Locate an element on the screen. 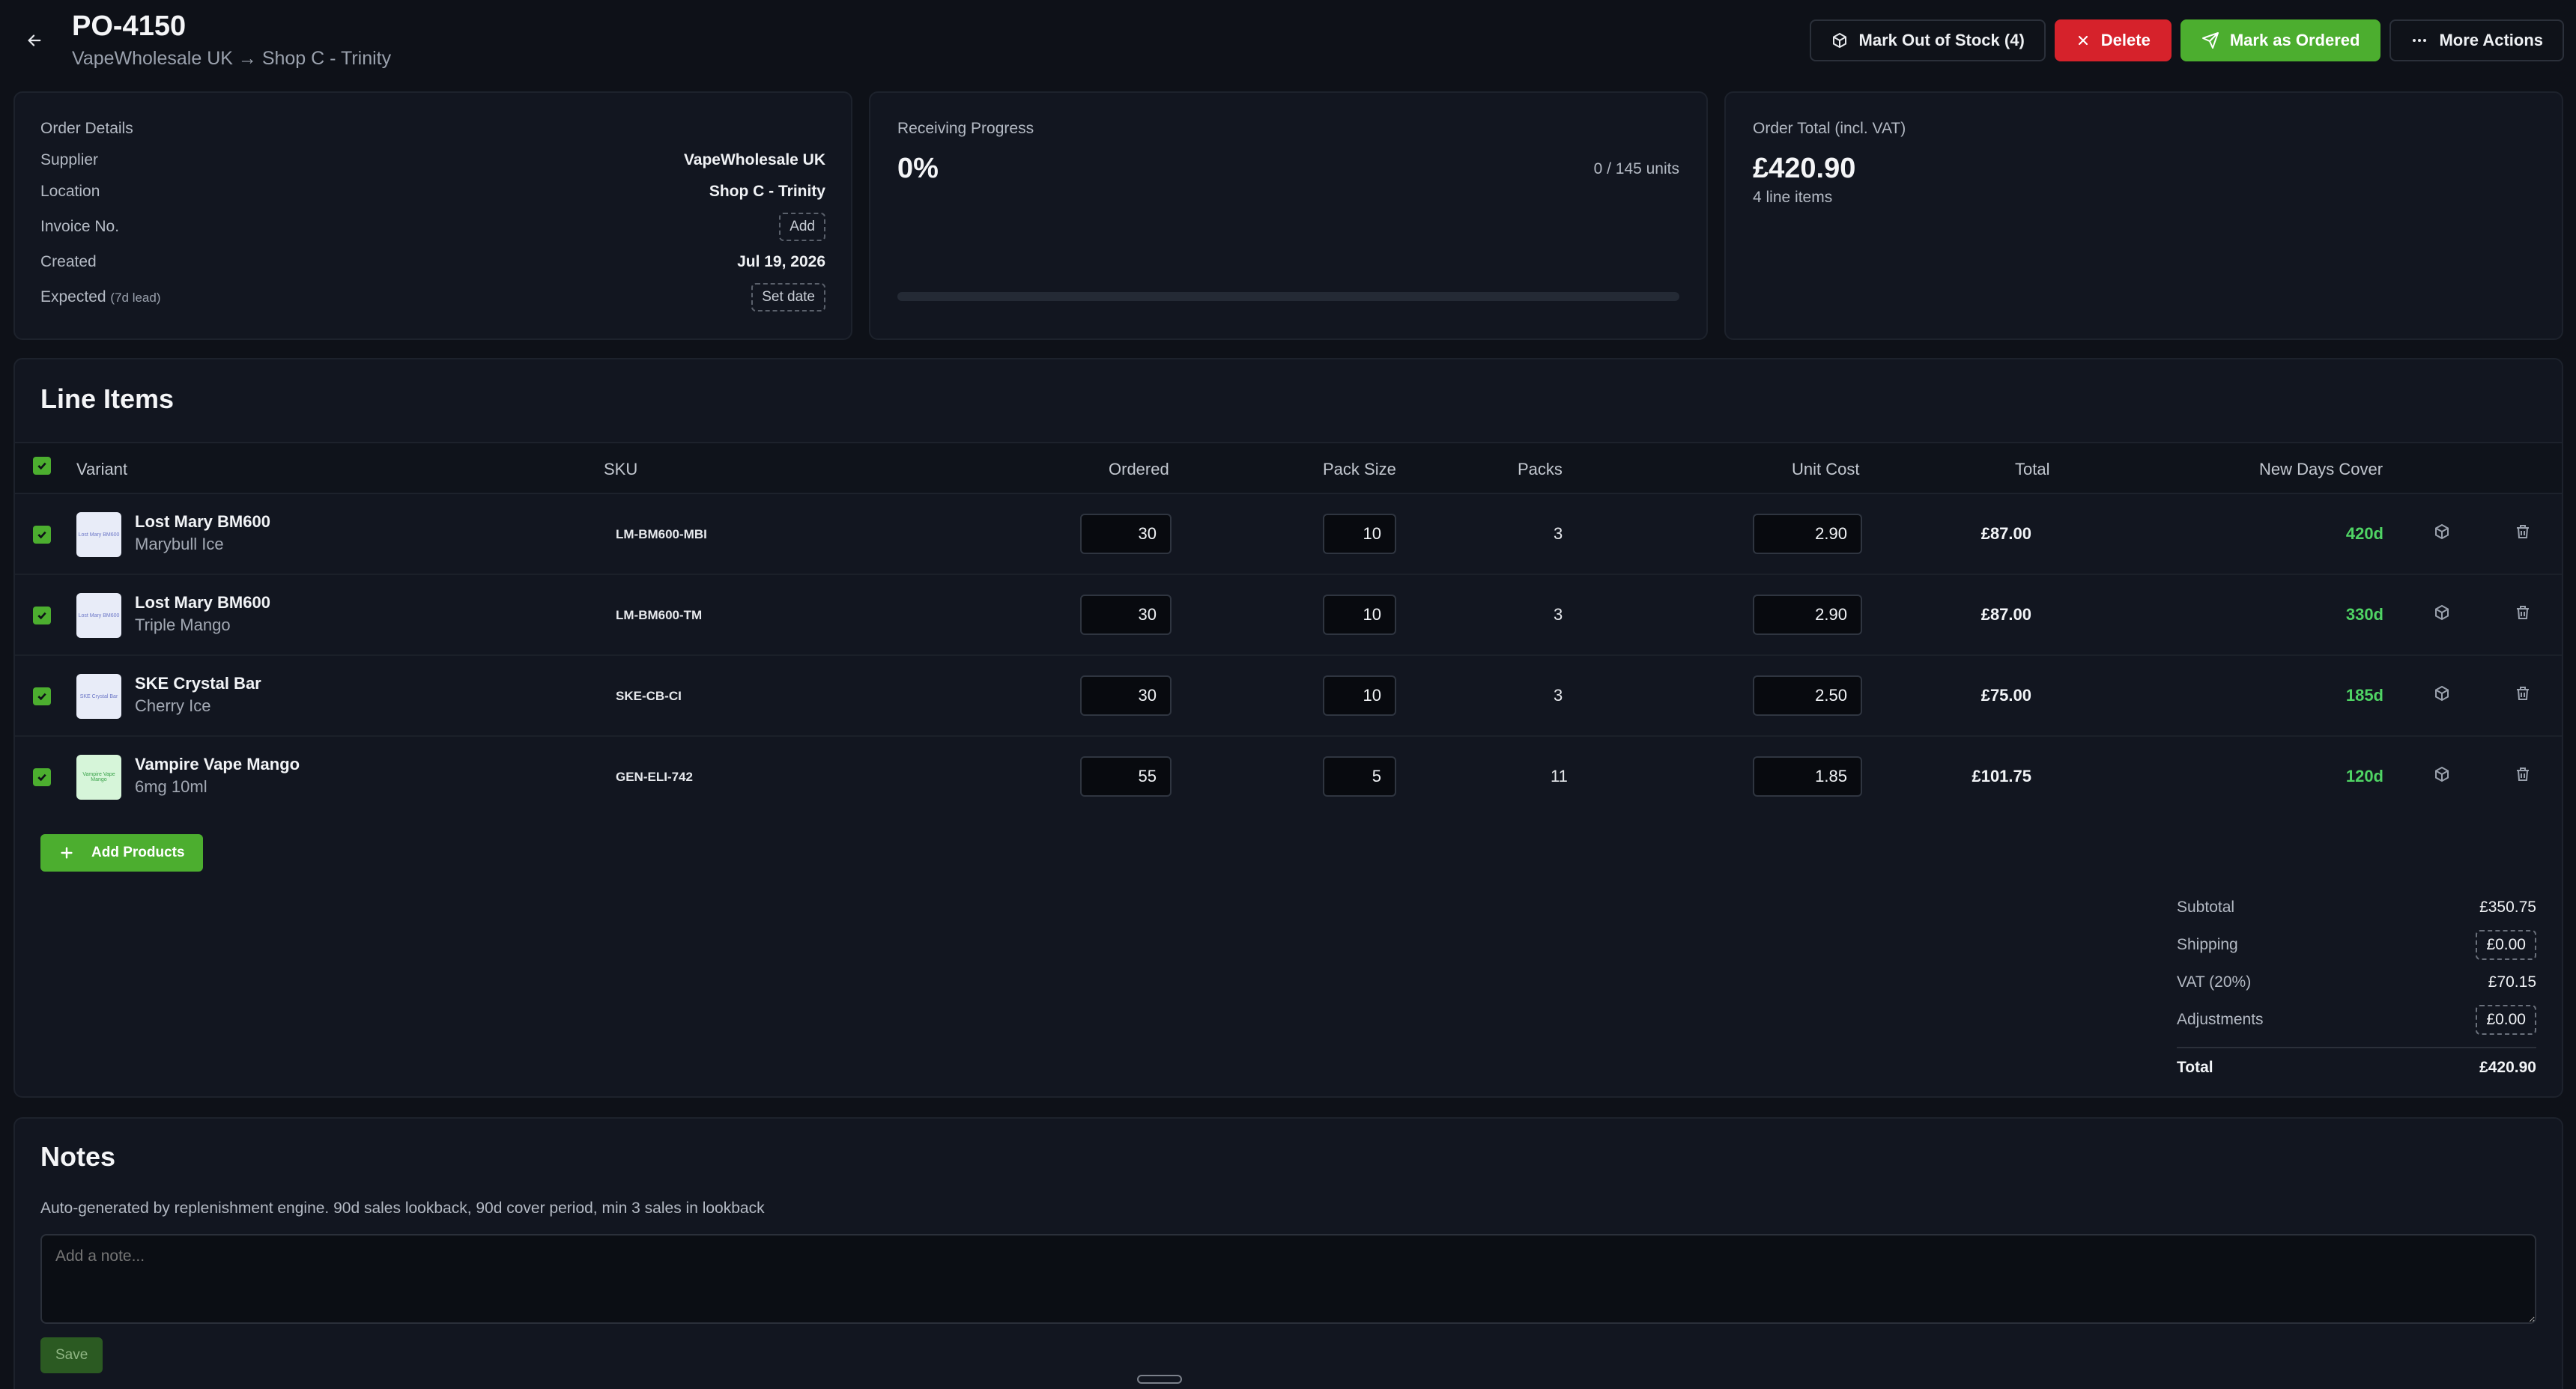  column-variant: Variant is located at coordinates (102, 469).